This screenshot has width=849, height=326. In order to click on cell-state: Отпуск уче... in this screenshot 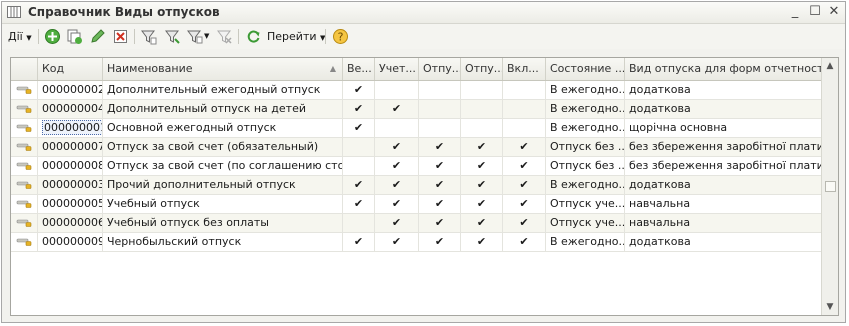, I will do `click(585, 223)`.